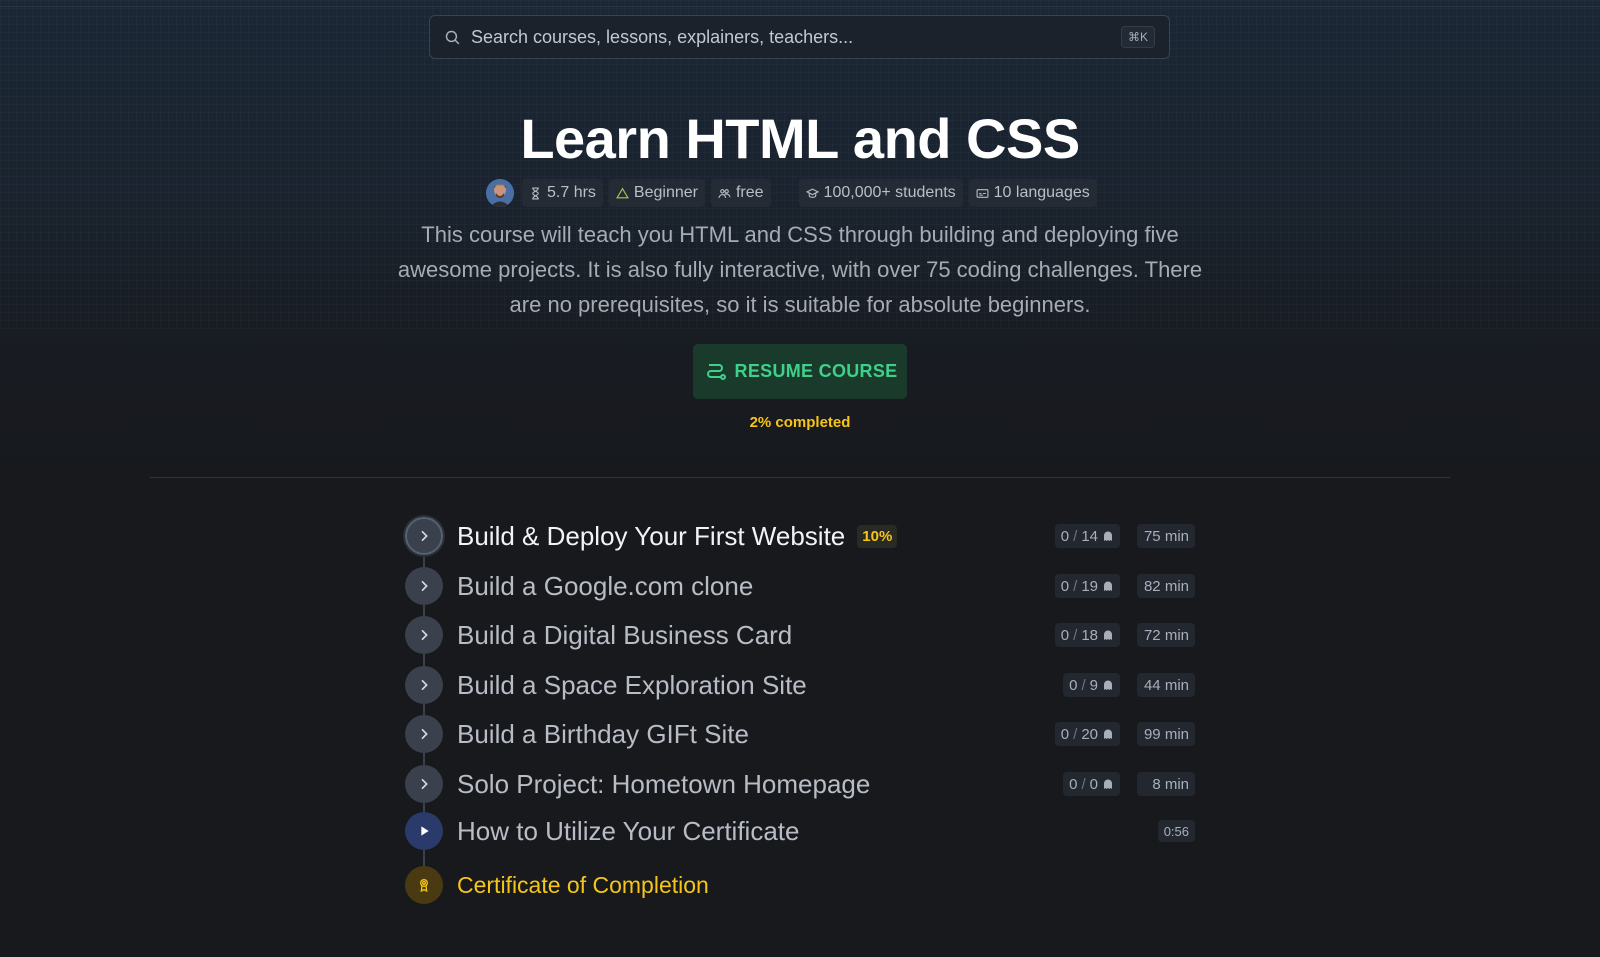 This screenshot has width=1600, height=957. I want to click on challenges-total: 19, so click(1089, 586).